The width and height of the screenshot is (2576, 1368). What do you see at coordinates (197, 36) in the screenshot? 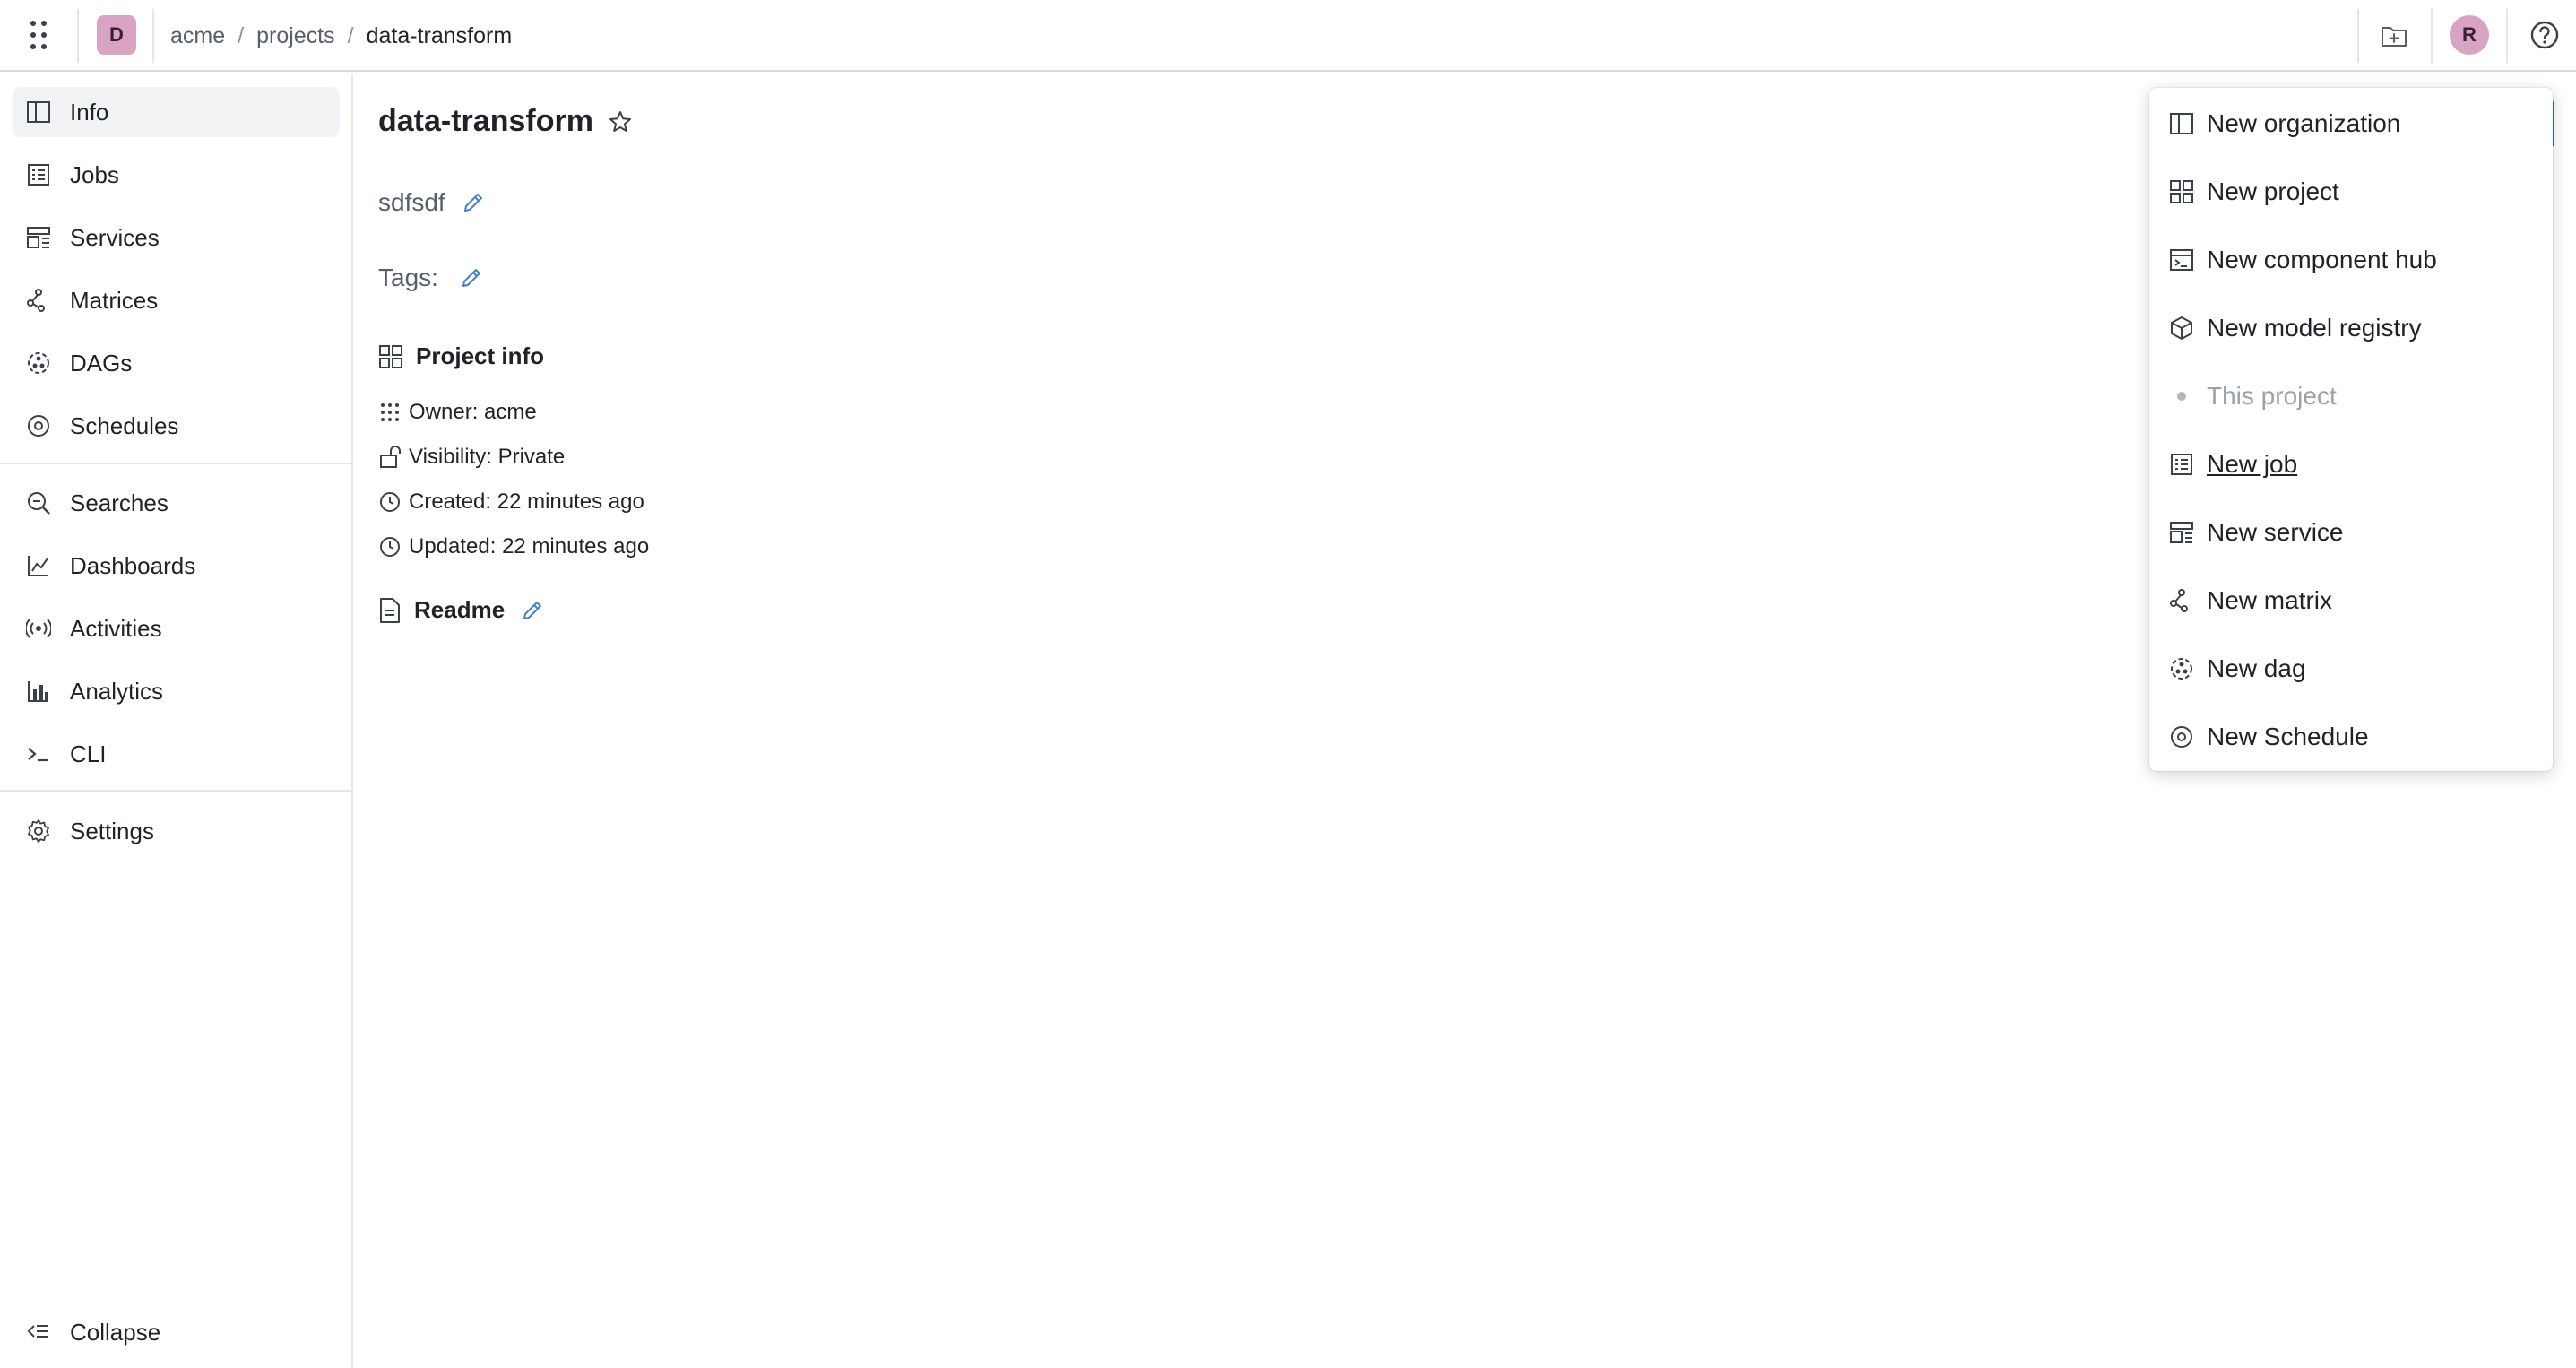
I see `breadcrumb-org: acme` at bounding box center [197, 36].